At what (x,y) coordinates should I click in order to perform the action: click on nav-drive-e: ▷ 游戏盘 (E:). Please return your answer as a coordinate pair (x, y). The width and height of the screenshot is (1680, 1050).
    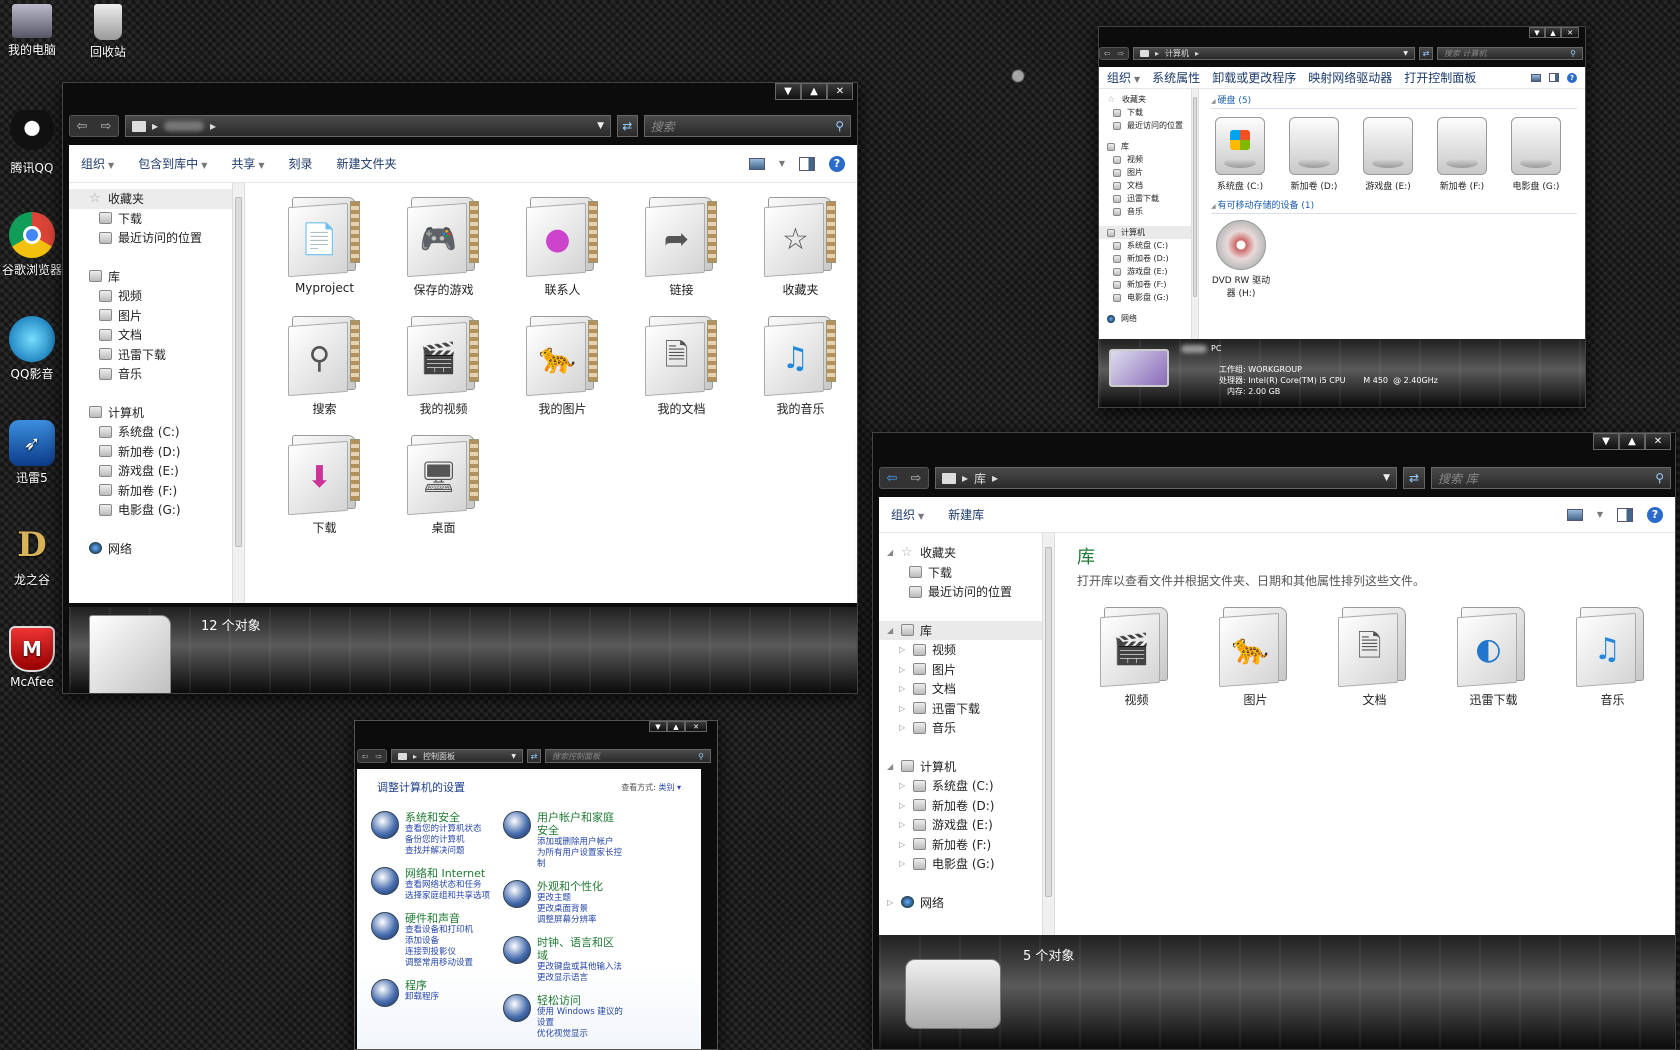
    Looking at the image, I should click on (966, 825).